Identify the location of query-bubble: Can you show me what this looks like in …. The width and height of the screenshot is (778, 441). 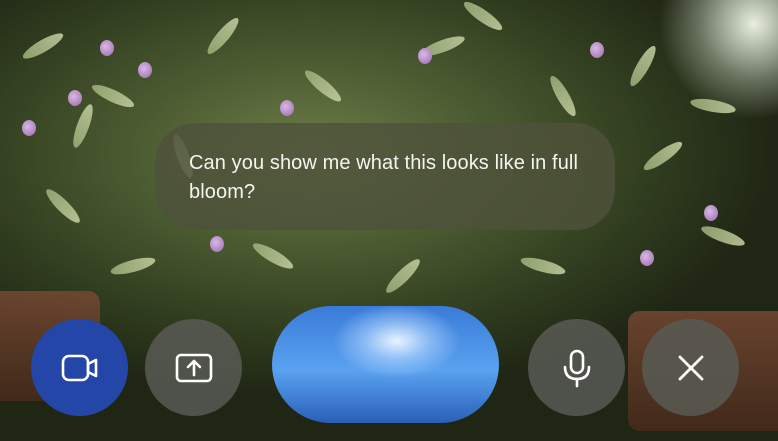
(385, 176).